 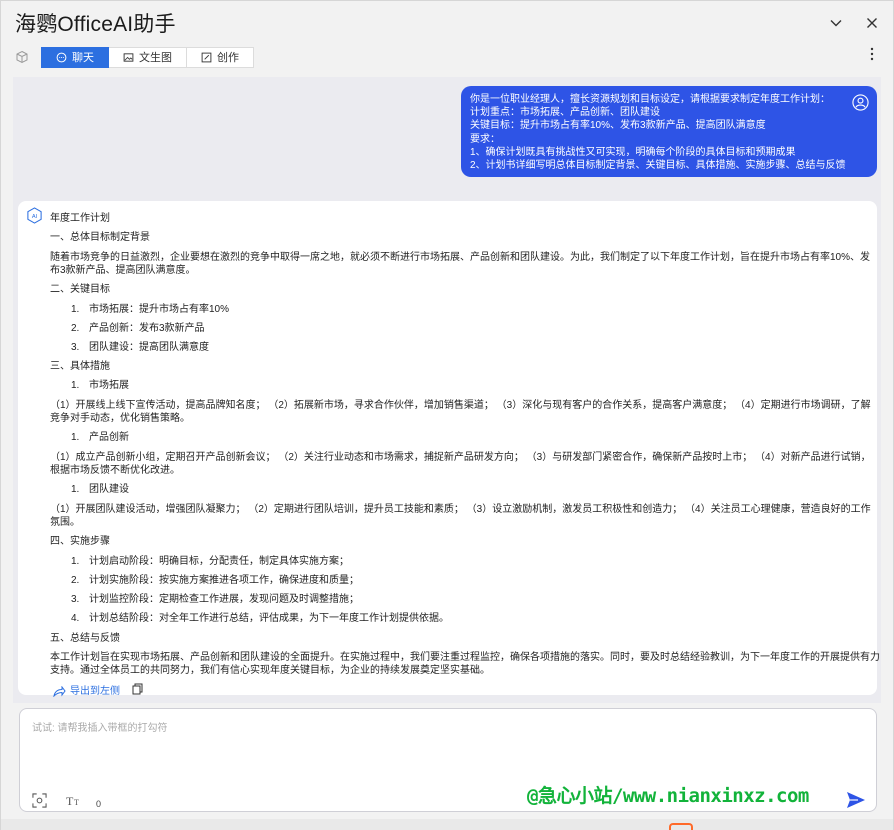 What do you see at coordinates (681, 826) in the screenshot?
I see `taskbar-app-icon` at bounding box center [681, 826].